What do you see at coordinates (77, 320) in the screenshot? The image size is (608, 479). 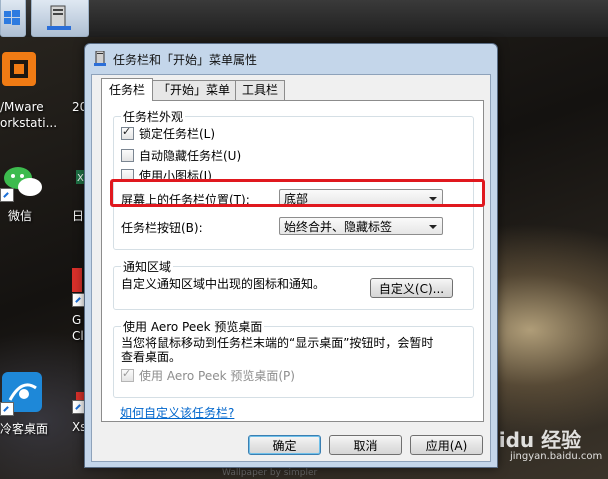 I see `desktop-icon-label: G` at bounding box center [77, 320].